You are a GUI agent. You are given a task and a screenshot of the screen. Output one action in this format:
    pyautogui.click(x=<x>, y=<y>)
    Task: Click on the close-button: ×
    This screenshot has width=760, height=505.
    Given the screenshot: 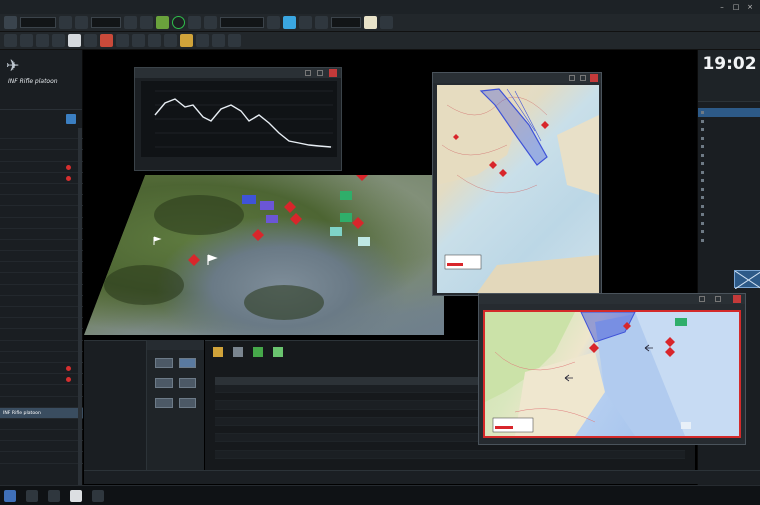 What is the action you would take?
    pyautogui.click(x=750, y=7)
    